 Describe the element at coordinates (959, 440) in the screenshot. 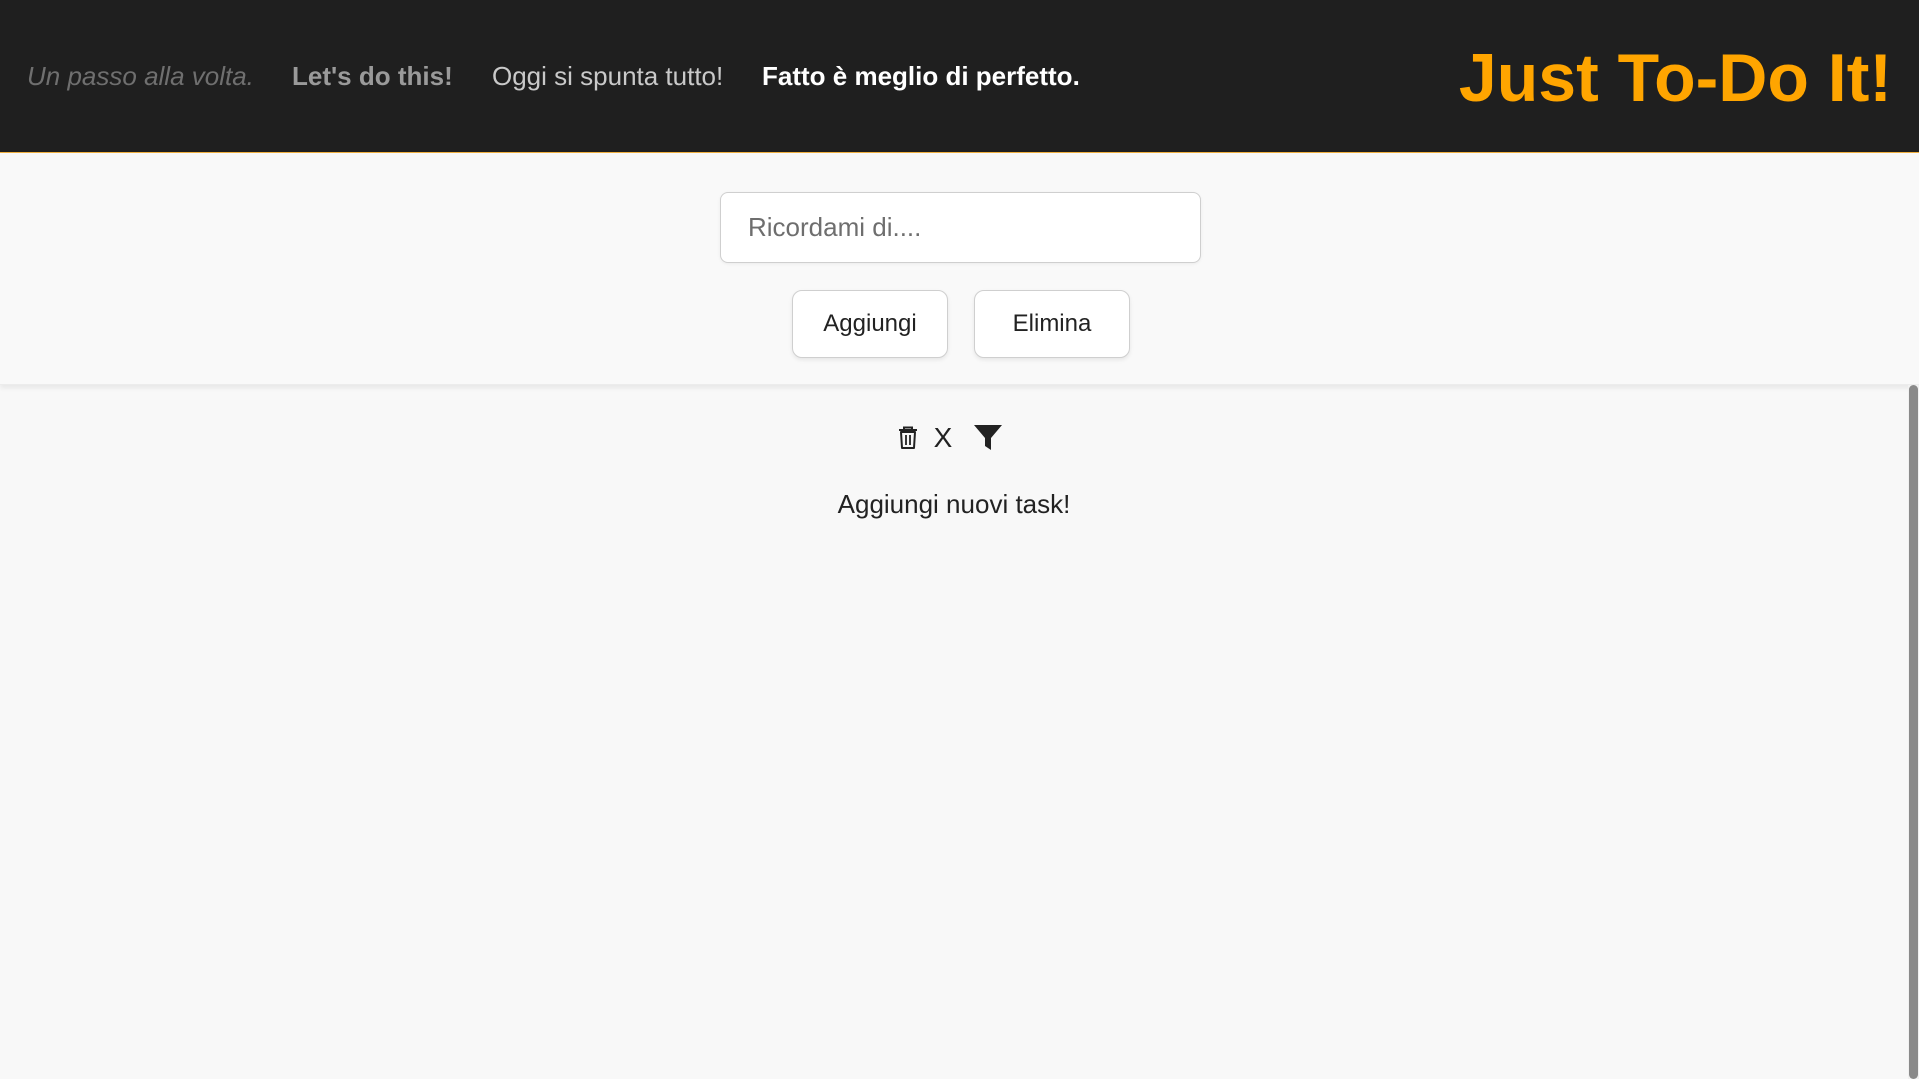

I see `list-toolbar: X` at that location.